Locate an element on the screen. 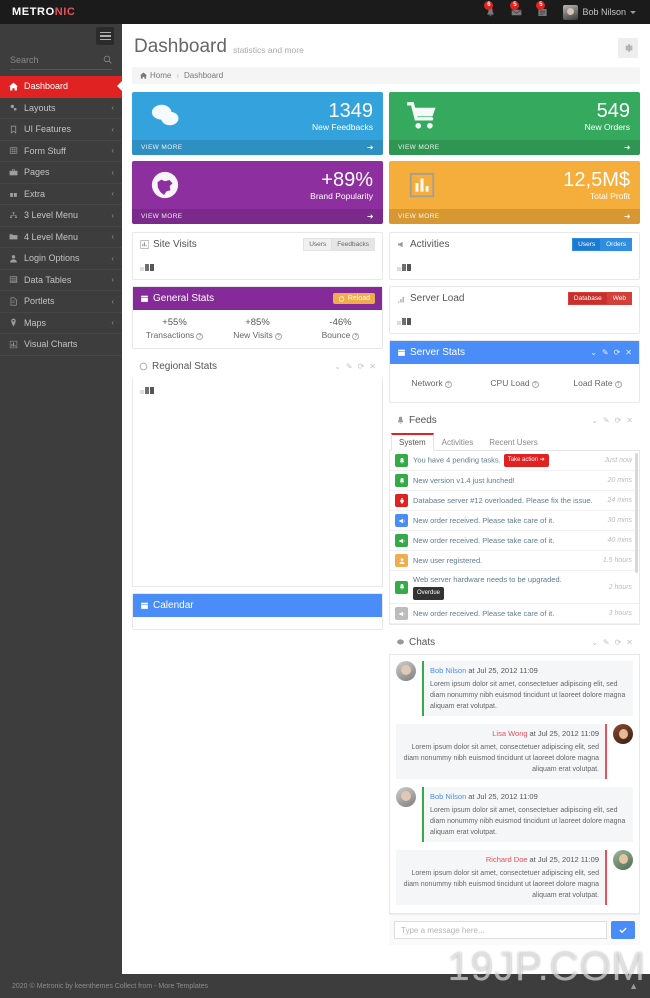 Image resolution: width=650 pixels, height=998 pixels. server-stat-cell: Load Rate? is located at coordinates (597, 382).